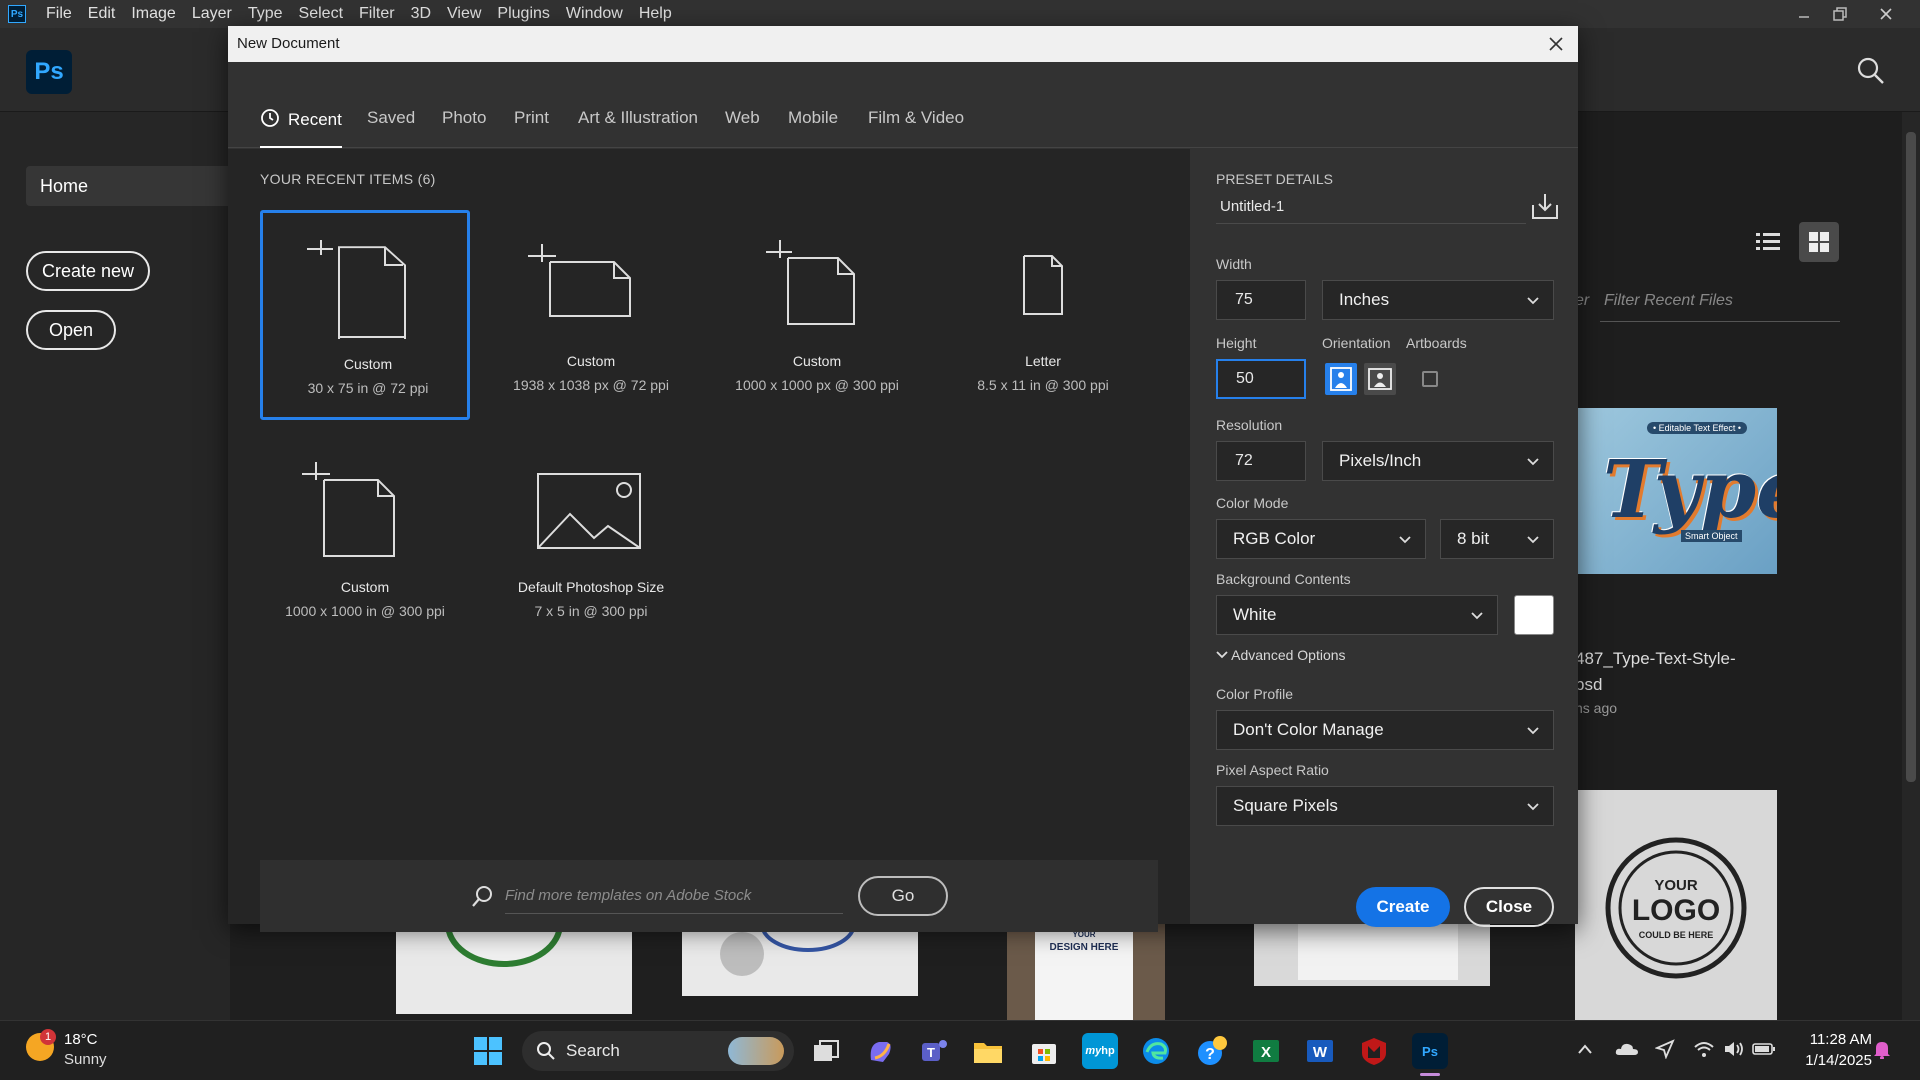 The width and height of the screenshot is (1920, 1080). I want to click on open-button: Open, so click(71, 330).